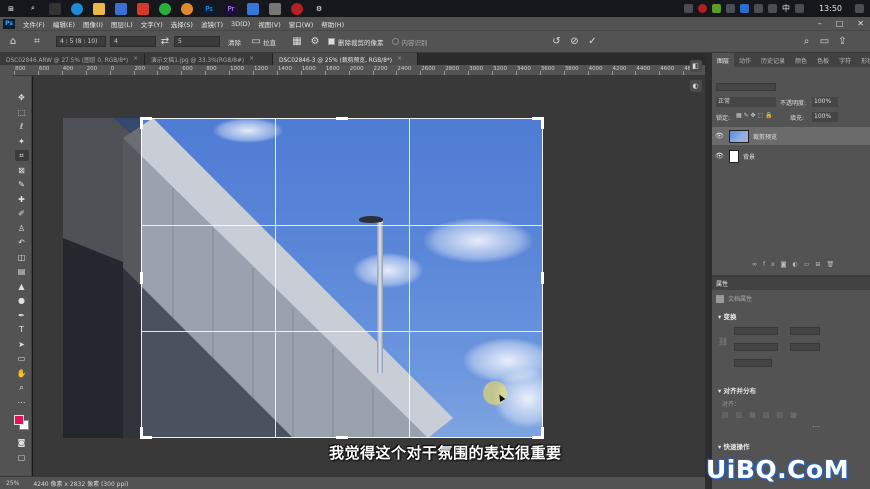  I want to click on adjustments-panel-icon: ◐, so click(695, 86).